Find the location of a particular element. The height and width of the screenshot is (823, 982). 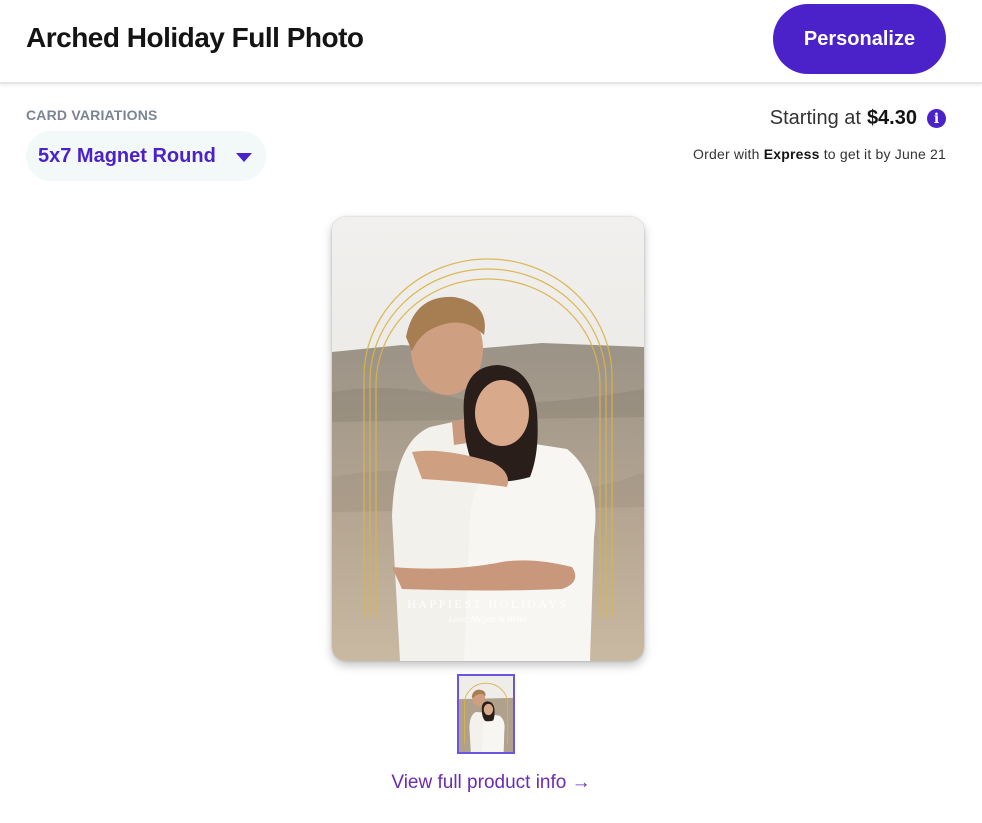

info-icon: i is located at coordinates (936, 118).